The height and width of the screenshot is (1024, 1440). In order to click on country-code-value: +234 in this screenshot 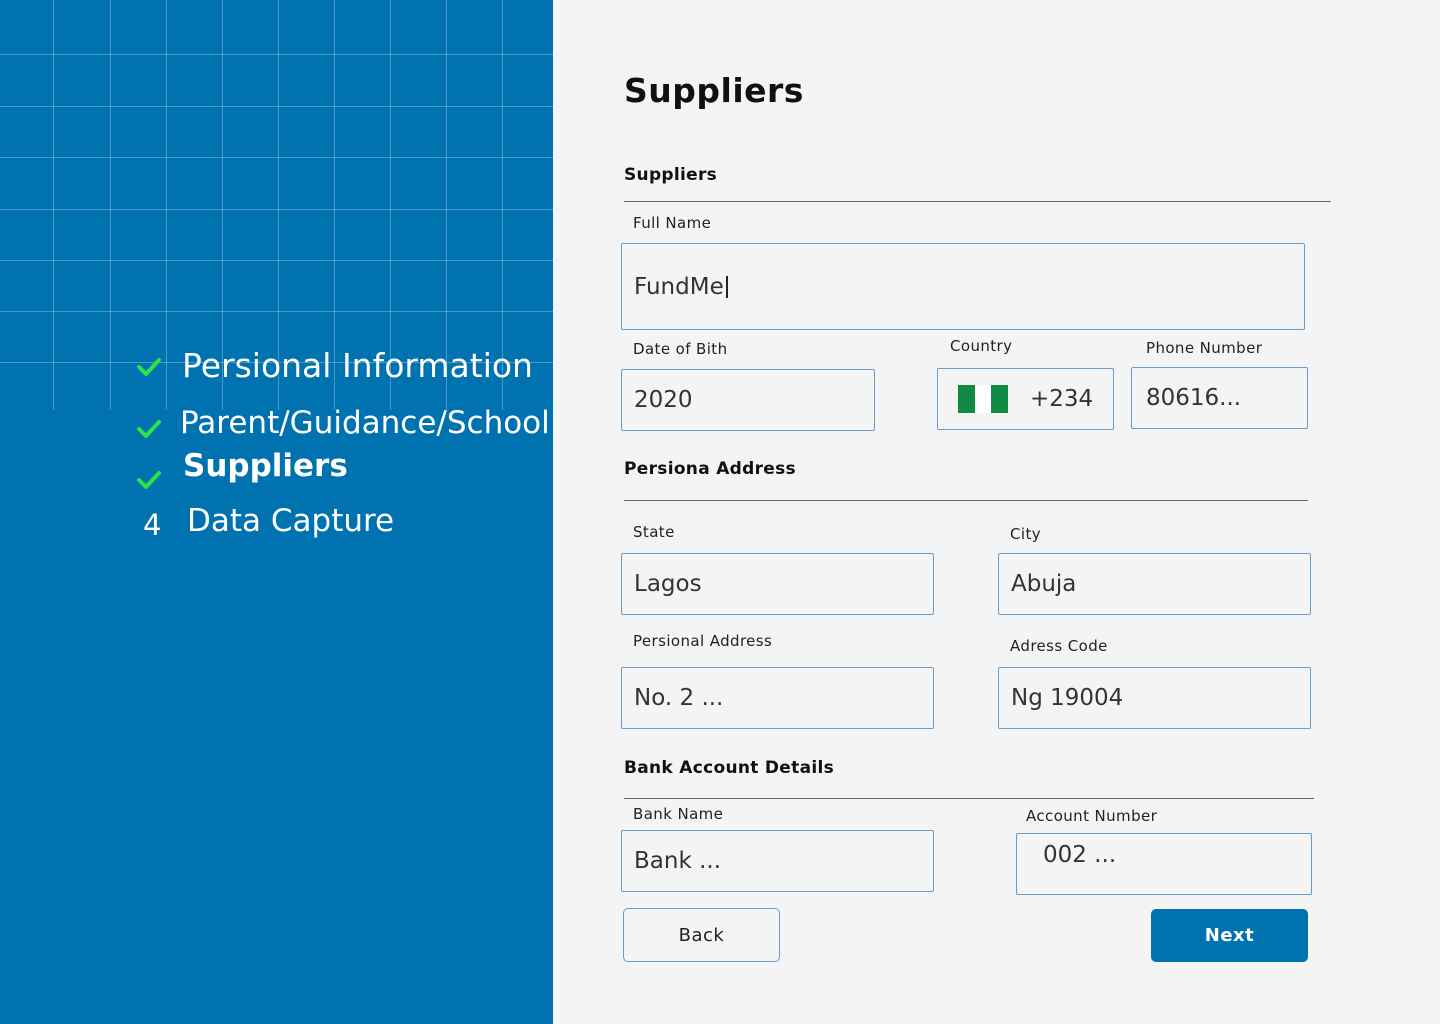, I will do `click(1062, 399)`.